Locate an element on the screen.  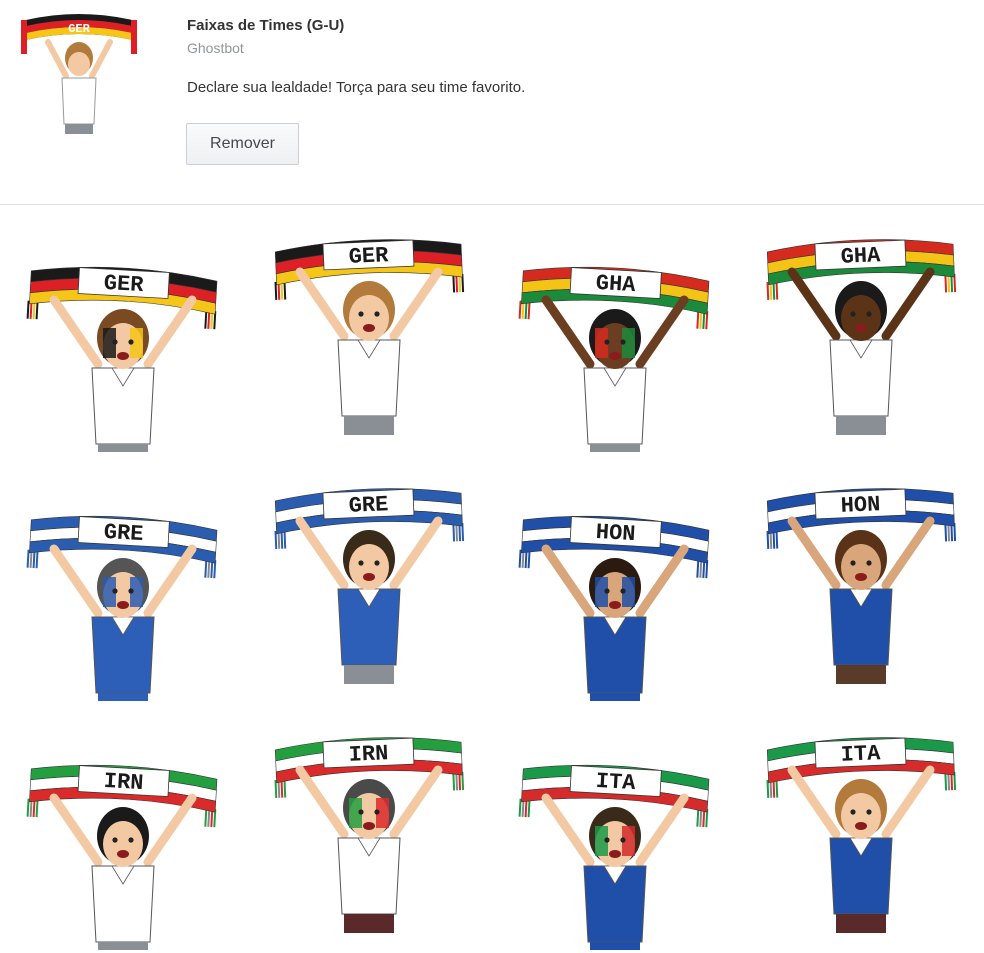
sticker-10: IRN is located at coordinates (369, 828).